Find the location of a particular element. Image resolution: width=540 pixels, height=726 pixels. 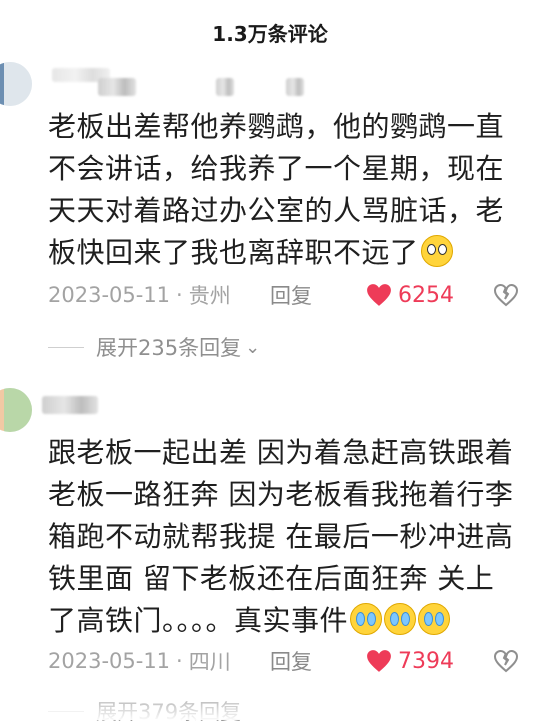

comment-location: 贵州 is located at coordinates (209, 296).